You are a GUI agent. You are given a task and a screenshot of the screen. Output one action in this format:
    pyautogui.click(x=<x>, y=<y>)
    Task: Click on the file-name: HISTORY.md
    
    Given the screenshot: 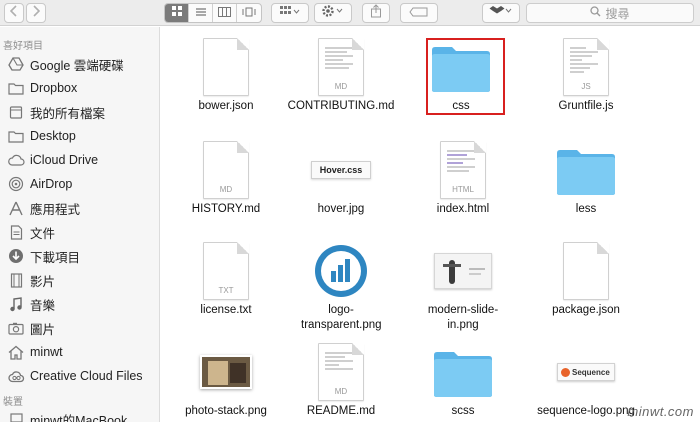 What is the action you would take?
    pyautogui.click(x=226, y=209)
    